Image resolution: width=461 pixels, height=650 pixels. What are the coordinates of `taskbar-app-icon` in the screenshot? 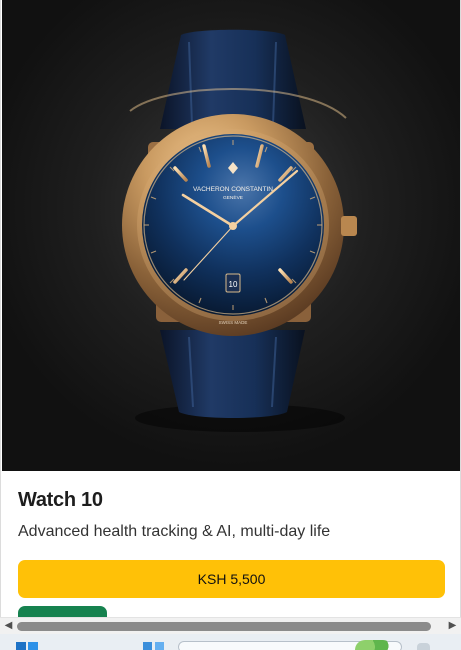 It's located at (153, 646).